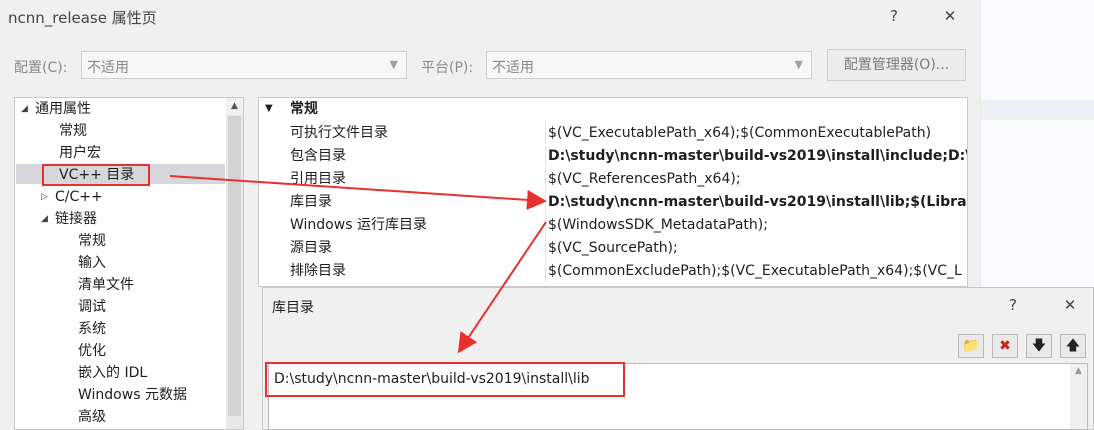 This screenshot has width=1094, height=430. What do you see at coordinates (1070, 305) in the screenshot?
I see `dialog-close-button: ✕` at bounding box center [1070, 305].